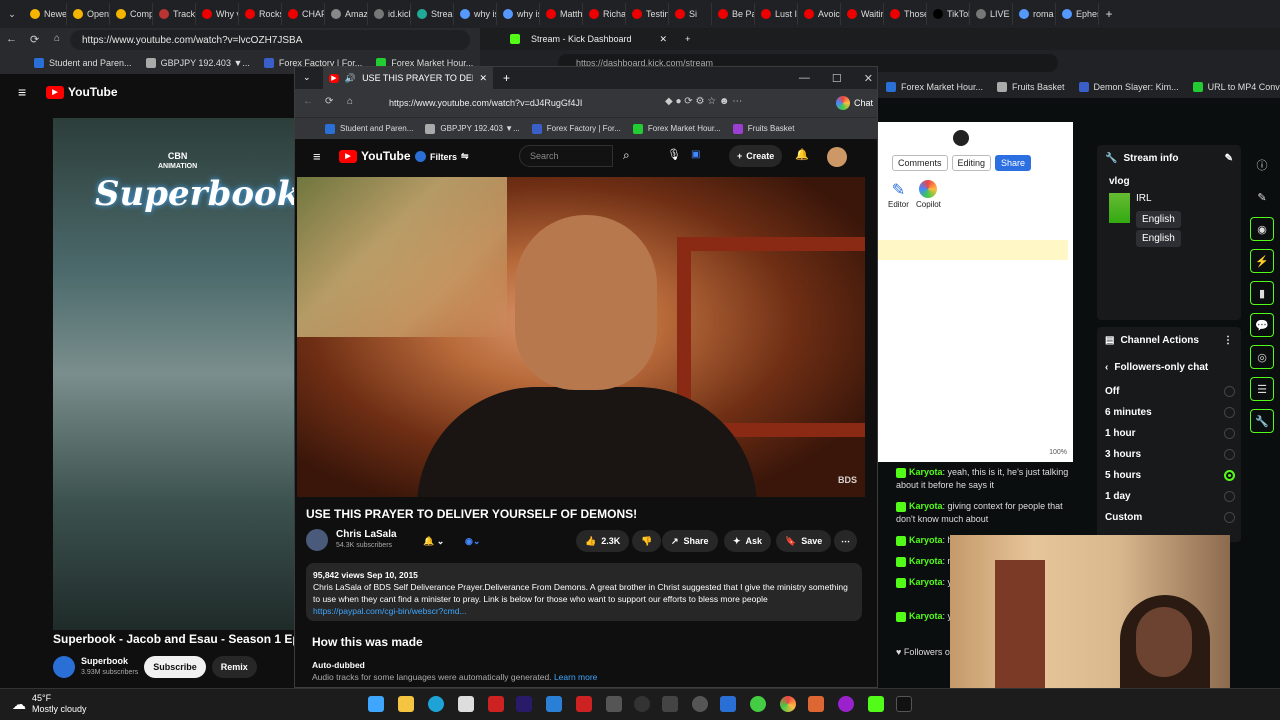 The width and height of the screenshot is (1280, 720). Describe the element at coordinates (518, 14) in the screenshot. I see `browser-tab: why is` at that location.